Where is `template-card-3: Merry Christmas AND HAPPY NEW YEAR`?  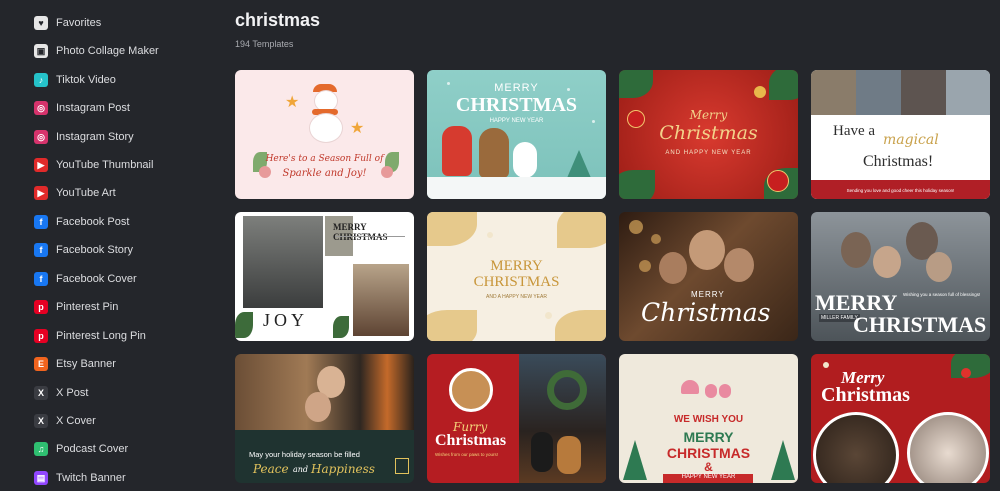
template-card-3: Merry Christmas AND HAPPY NEW YEAR is located at coordinates (708, 134).